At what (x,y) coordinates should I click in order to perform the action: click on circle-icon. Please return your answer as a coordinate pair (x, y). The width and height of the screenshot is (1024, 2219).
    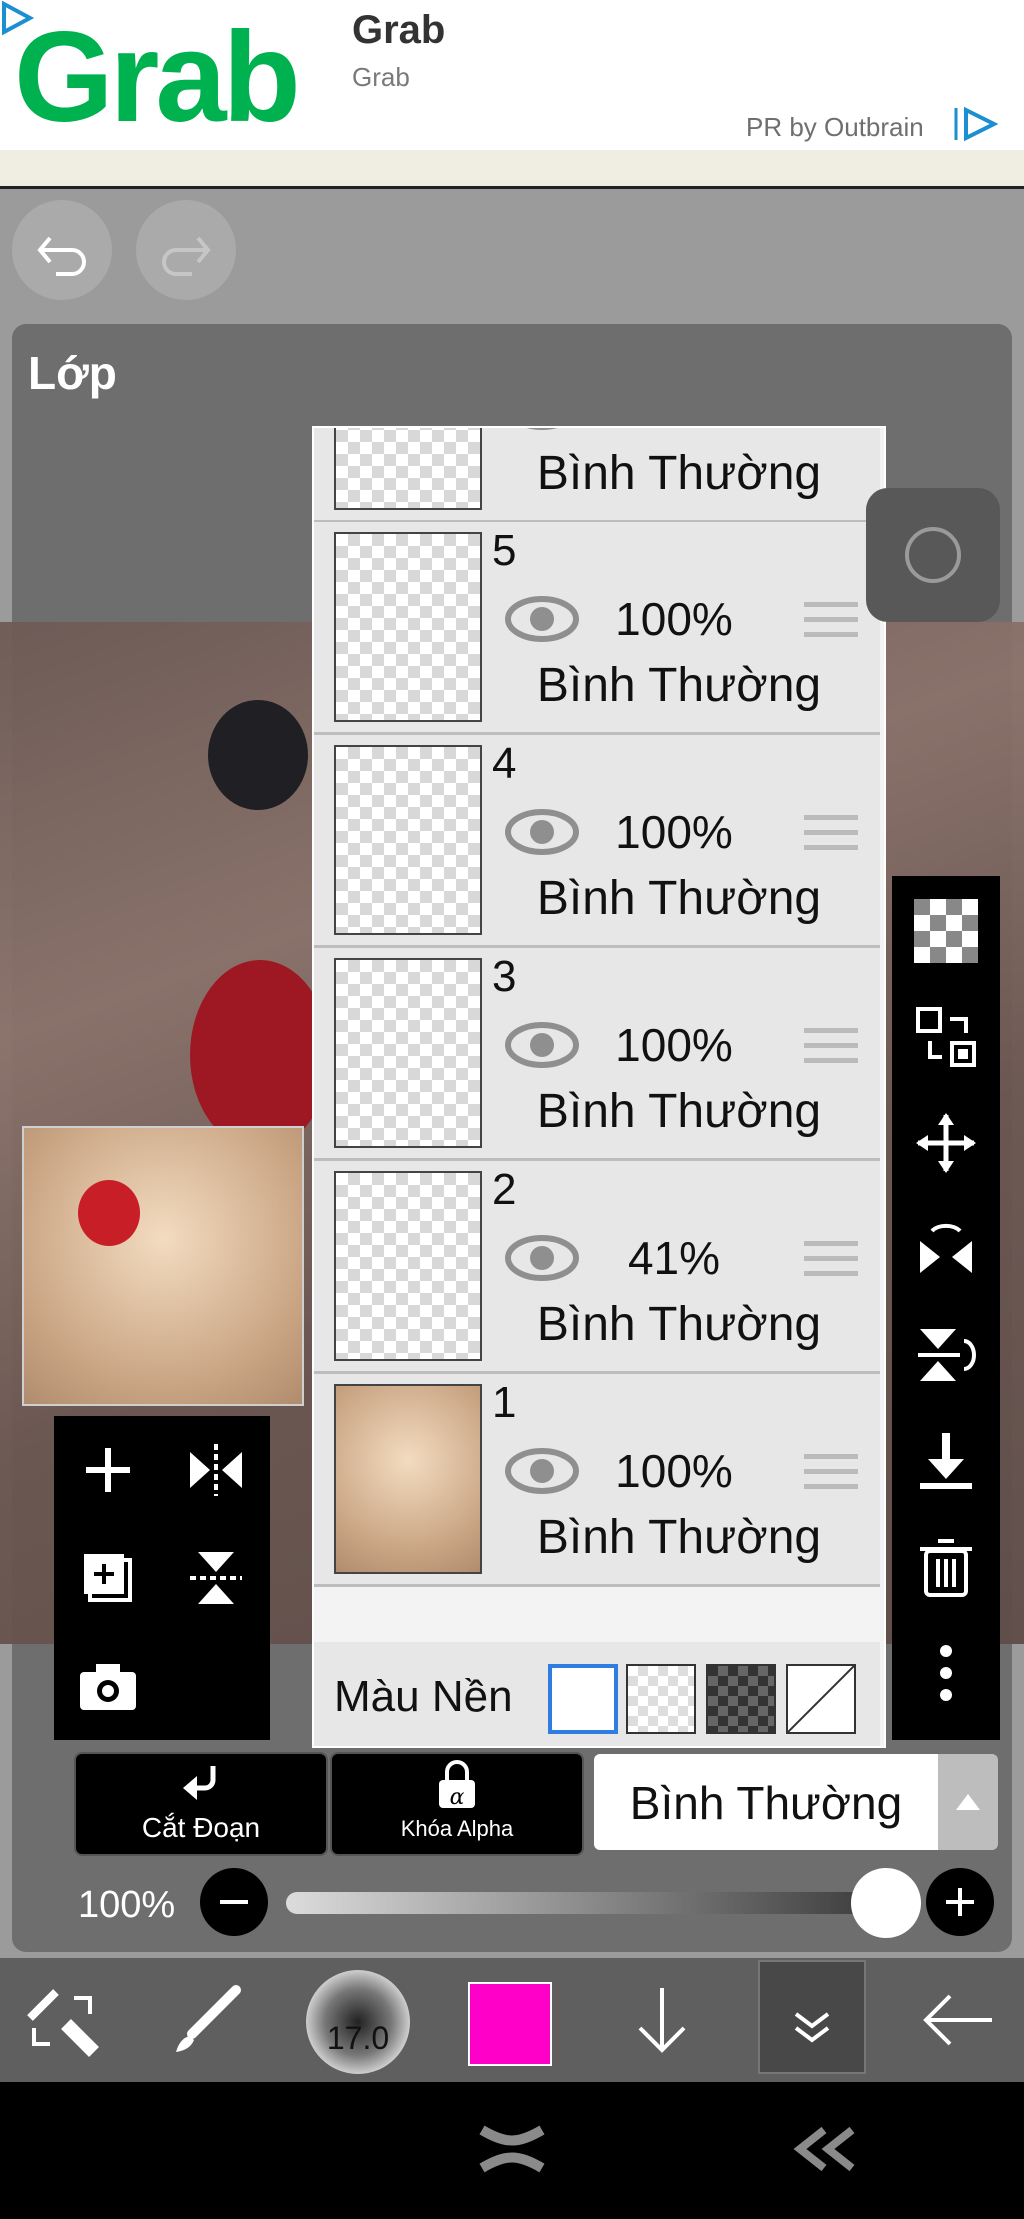
    Looking at the image, I should click on (933, 555).